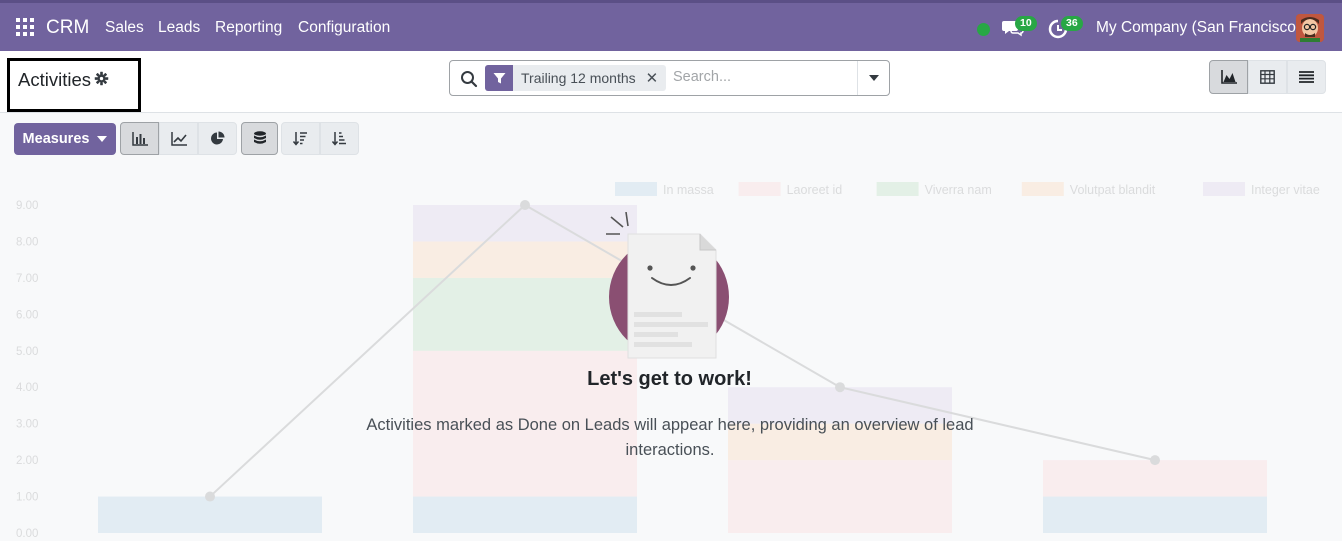  I want to click on database-stack-icon, so click(259, 137).